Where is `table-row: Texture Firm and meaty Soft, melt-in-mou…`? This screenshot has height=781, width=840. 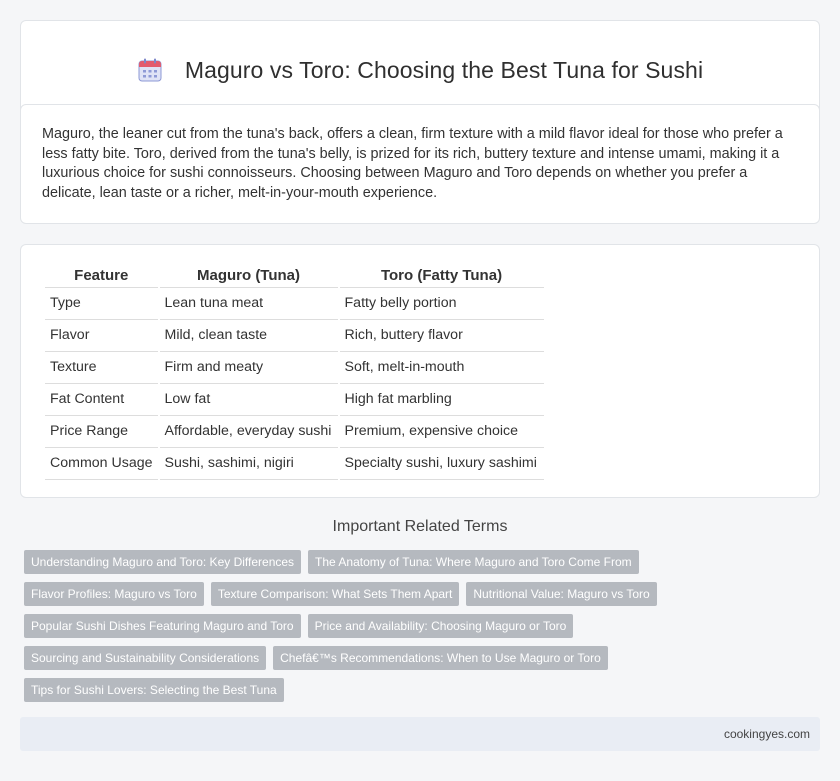
table-row: Texture Firm and meaty Soft, melt-in-mou… is located at coordinates (294, 368).